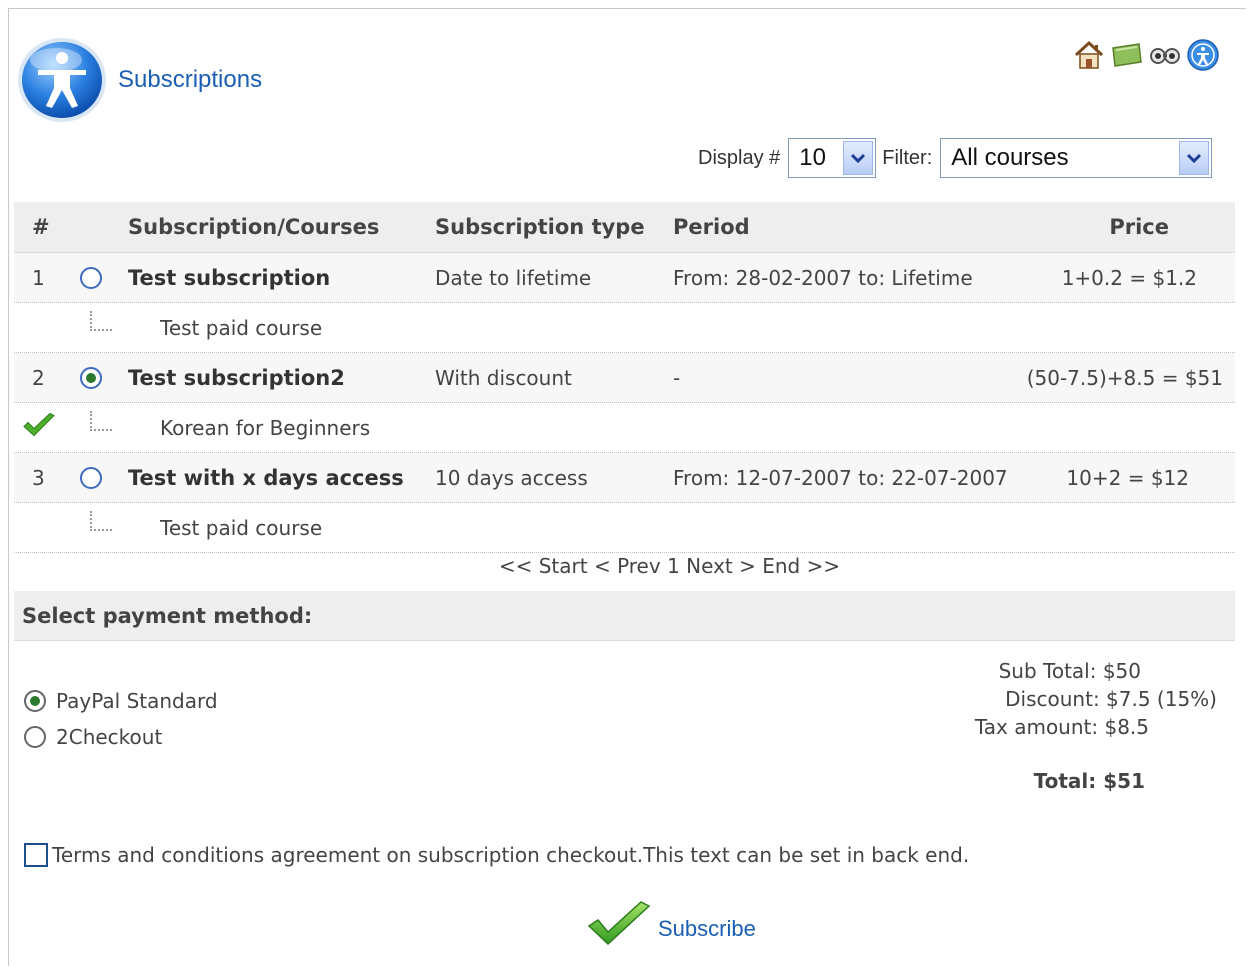 This screenshot has width=1248, height=967. Describe the element at coordinates (907, 157) in the screenshot. I see `filter-label: Filter:` at that location.